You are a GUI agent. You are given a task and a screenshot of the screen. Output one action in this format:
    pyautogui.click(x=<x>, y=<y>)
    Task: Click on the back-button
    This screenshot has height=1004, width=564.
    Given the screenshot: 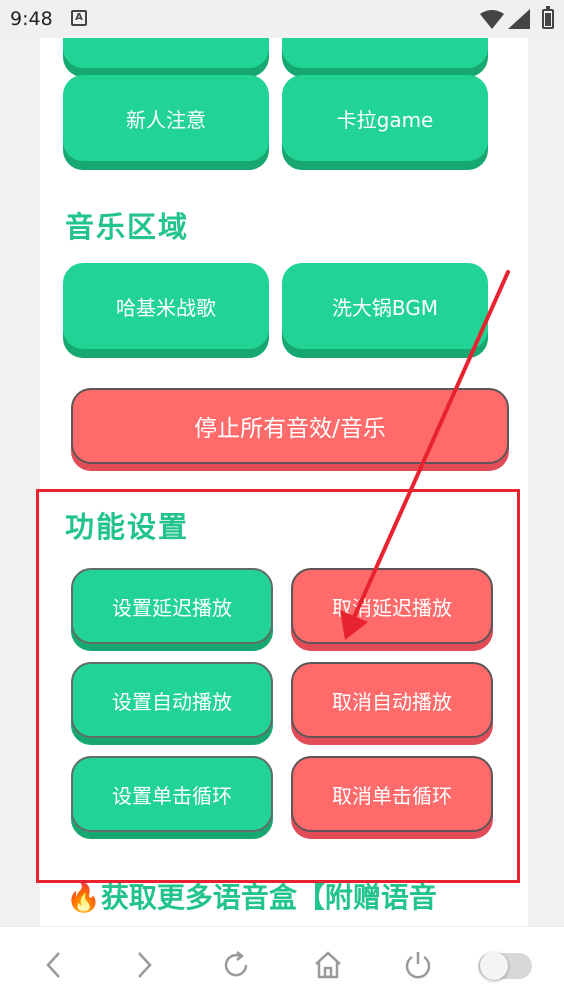 What is the action you would take?
    pyautogui.click(x=54, y=965)
    